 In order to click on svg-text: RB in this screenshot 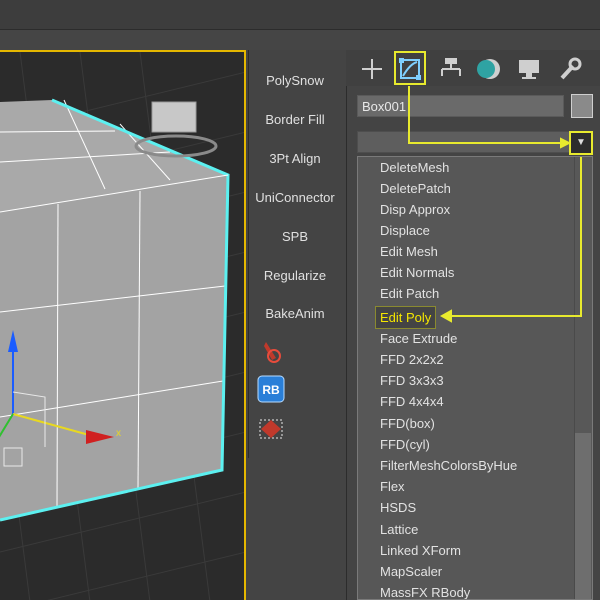, I will do `click(271, 390)`.